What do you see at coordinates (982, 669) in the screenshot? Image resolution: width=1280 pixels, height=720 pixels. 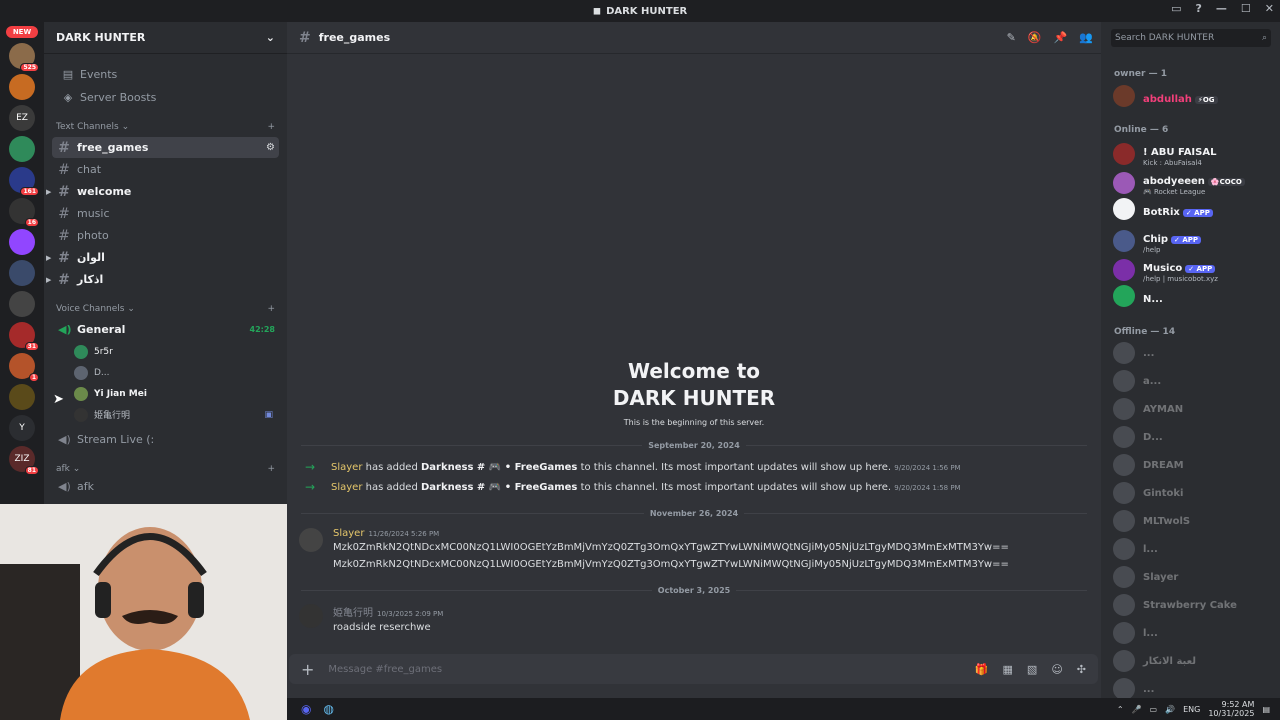 I see `gift-icon: 🎁` at bounding box center [982, 669].